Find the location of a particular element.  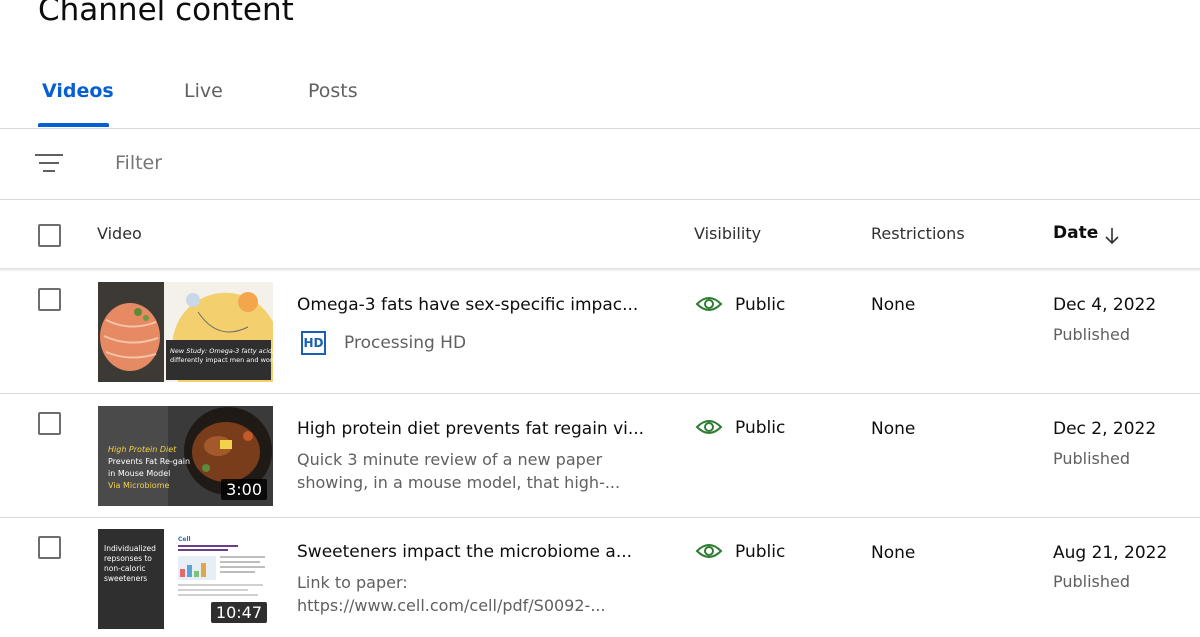

thumbnail-caption-line: sweeteners is located at coordinates (125, 578).